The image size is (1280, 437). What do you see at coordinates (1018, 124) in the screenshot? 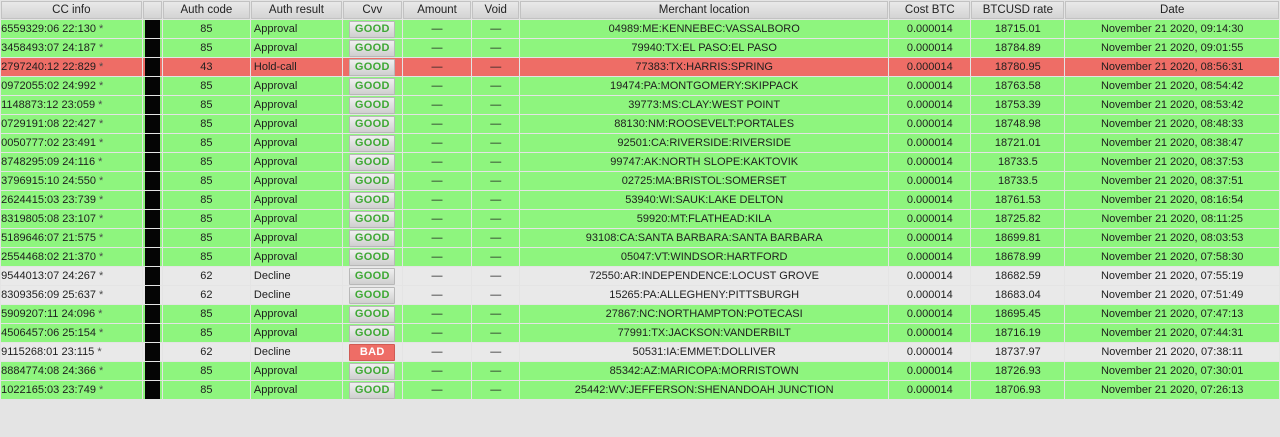
I see `btcusd-rate: 18748.98` at bounding box center [1018, 124].